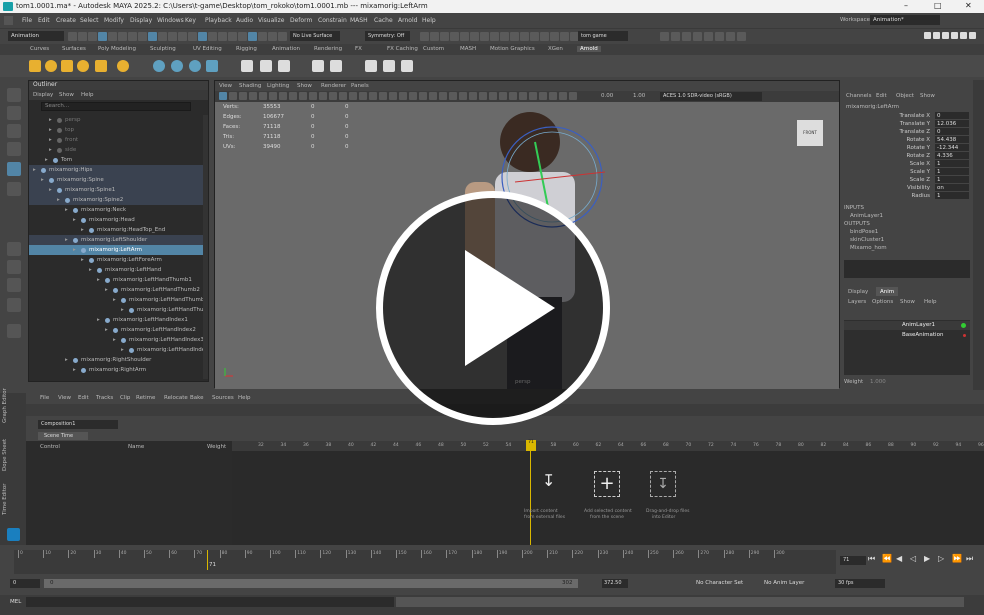  I want to click on lasso-tool-icon, so click(14, 113).